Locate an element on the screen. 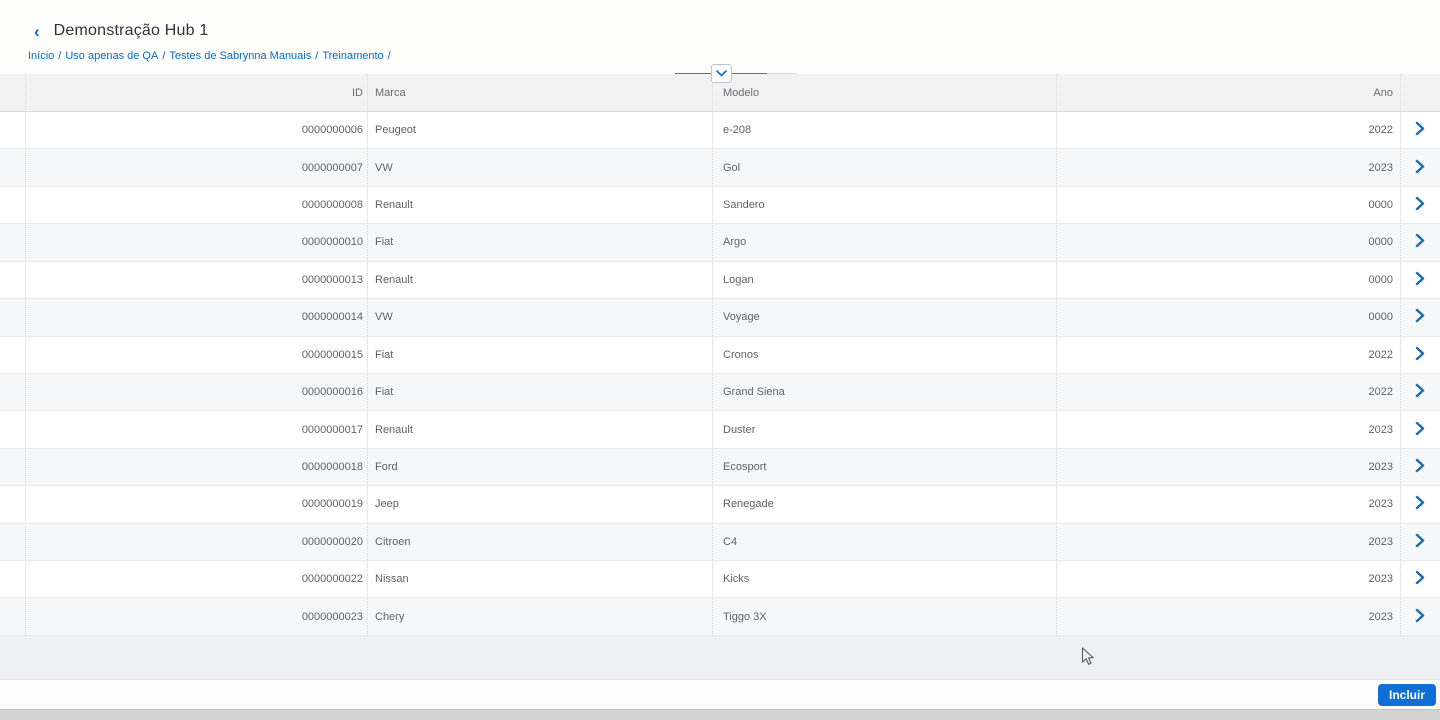 The height and width of the screenshot is (720, 1440). cell-modelo: Gol is located at coordinates (732, 167).